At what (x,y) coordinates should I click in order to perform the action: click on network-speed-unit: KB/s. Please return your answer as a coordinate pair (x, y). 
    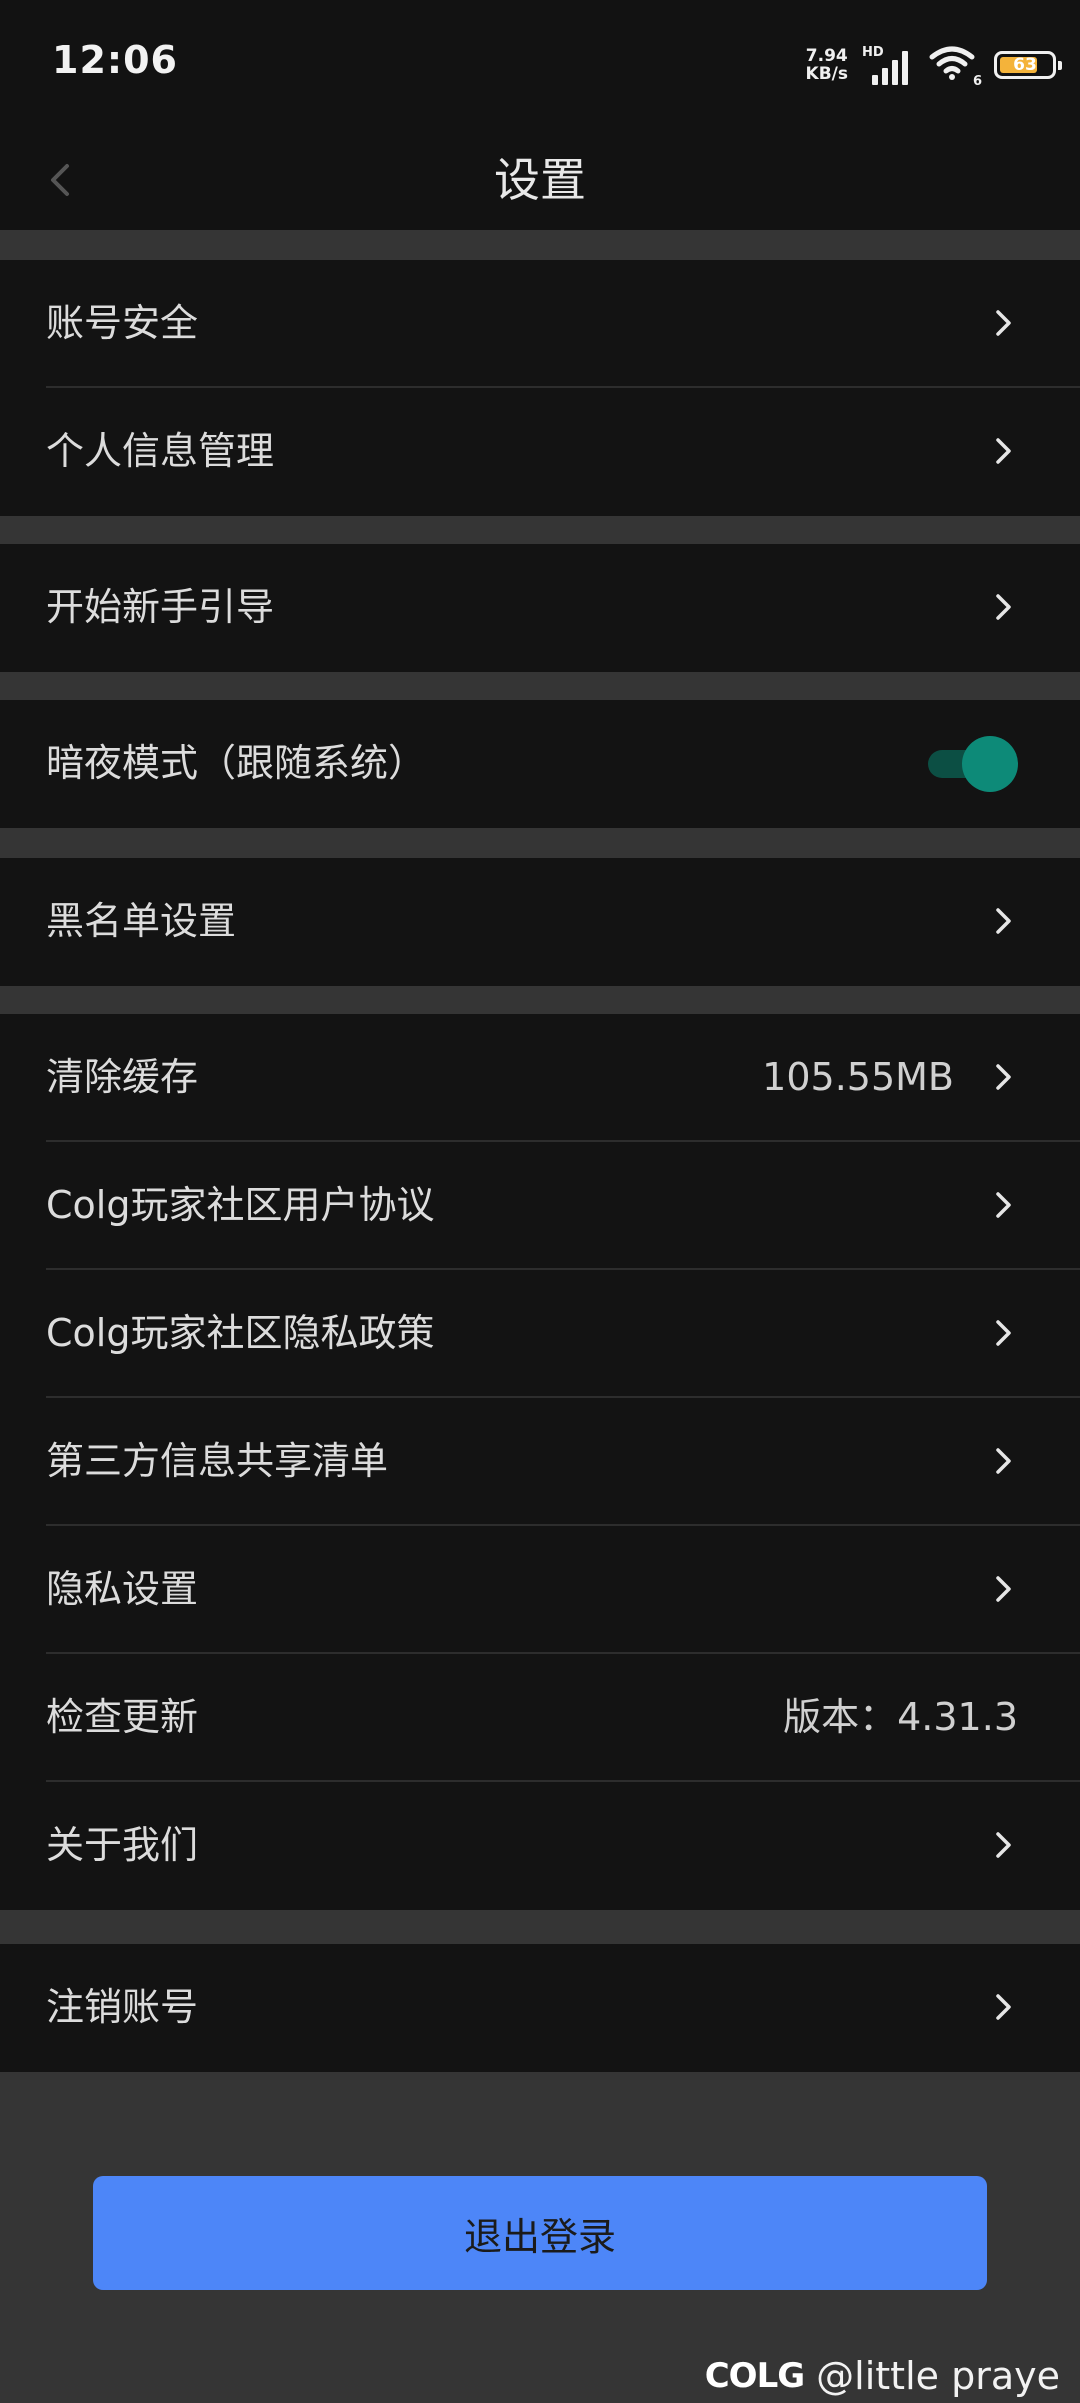
    Looking at the image, I should click on (826, 74).